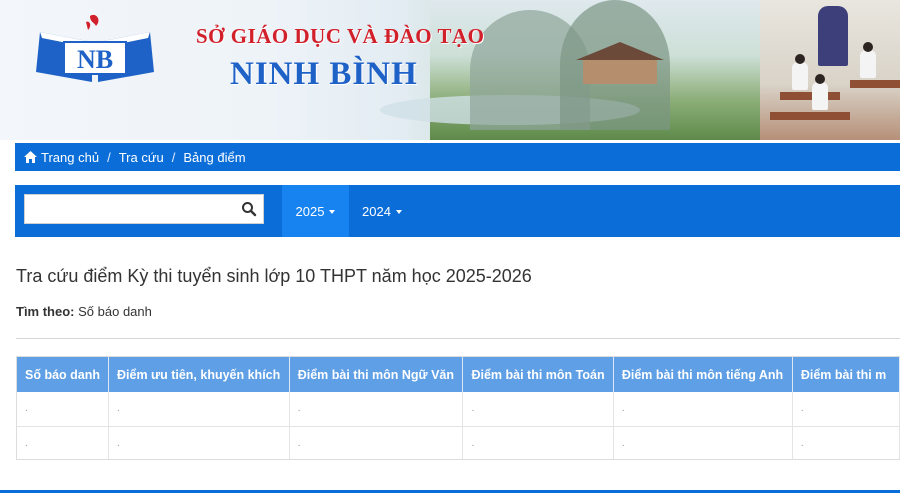 This screenshot has height=493, width=900. What do you see at coordinates (846, 374) in the screenshot?
I see `column-header: Điểm bài thi m` at bounding box center [846, 374].